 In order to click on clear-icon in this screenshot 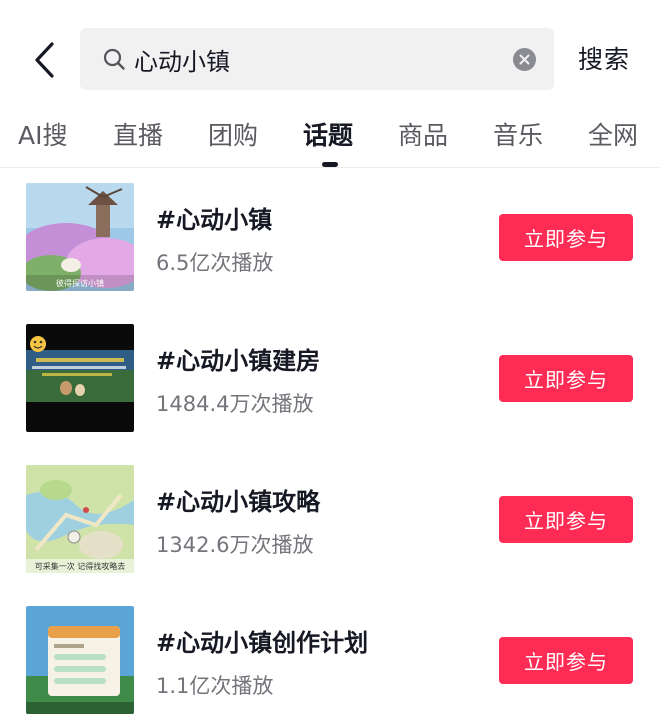, I will do `click(524, 59)`.